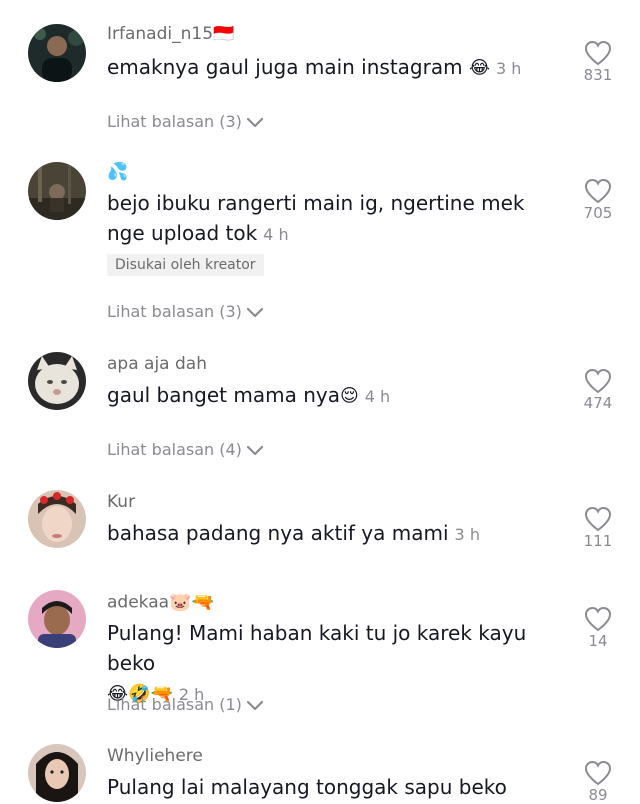 This screenshot has height=804, width=640. Describe the element at coordinates (224, 34) in the screenshot. I see `flag-icon: 🇮🇩` at that location.